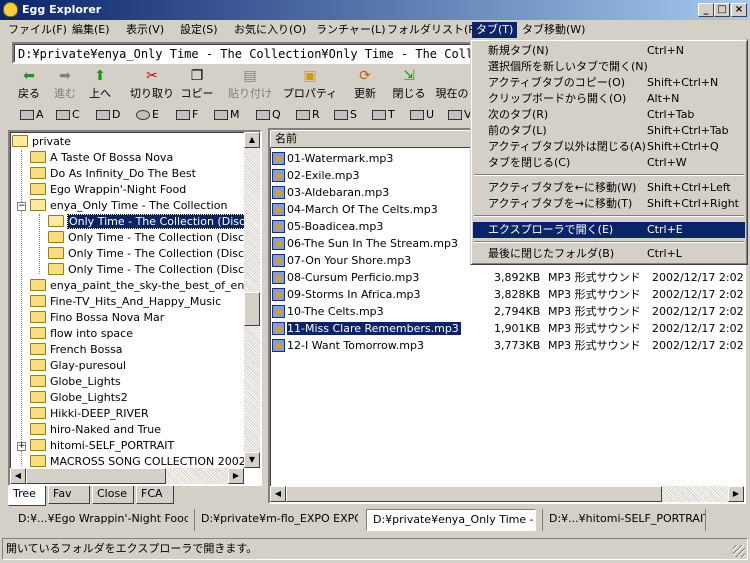 This screenshot has width=750, height=563. What do you see at coordinates (351, 30) in the screenshot?
I see `menu-launcher: ランチャー(L)` at bounding box center [351, 30].